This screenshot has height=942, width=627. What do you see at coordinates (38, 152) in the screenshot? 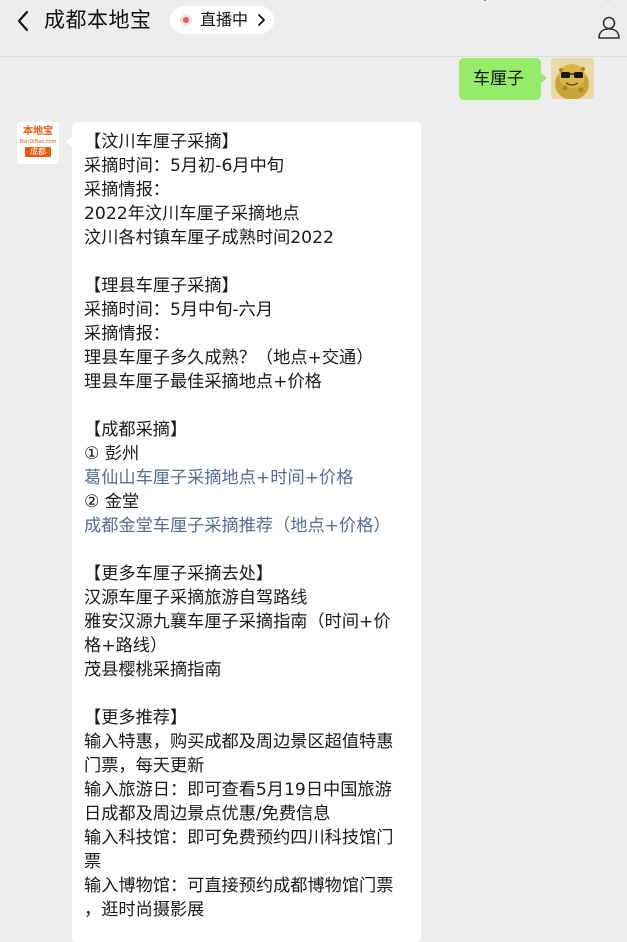
I see `logo-city: 成都` at bounding box center [38, 152].